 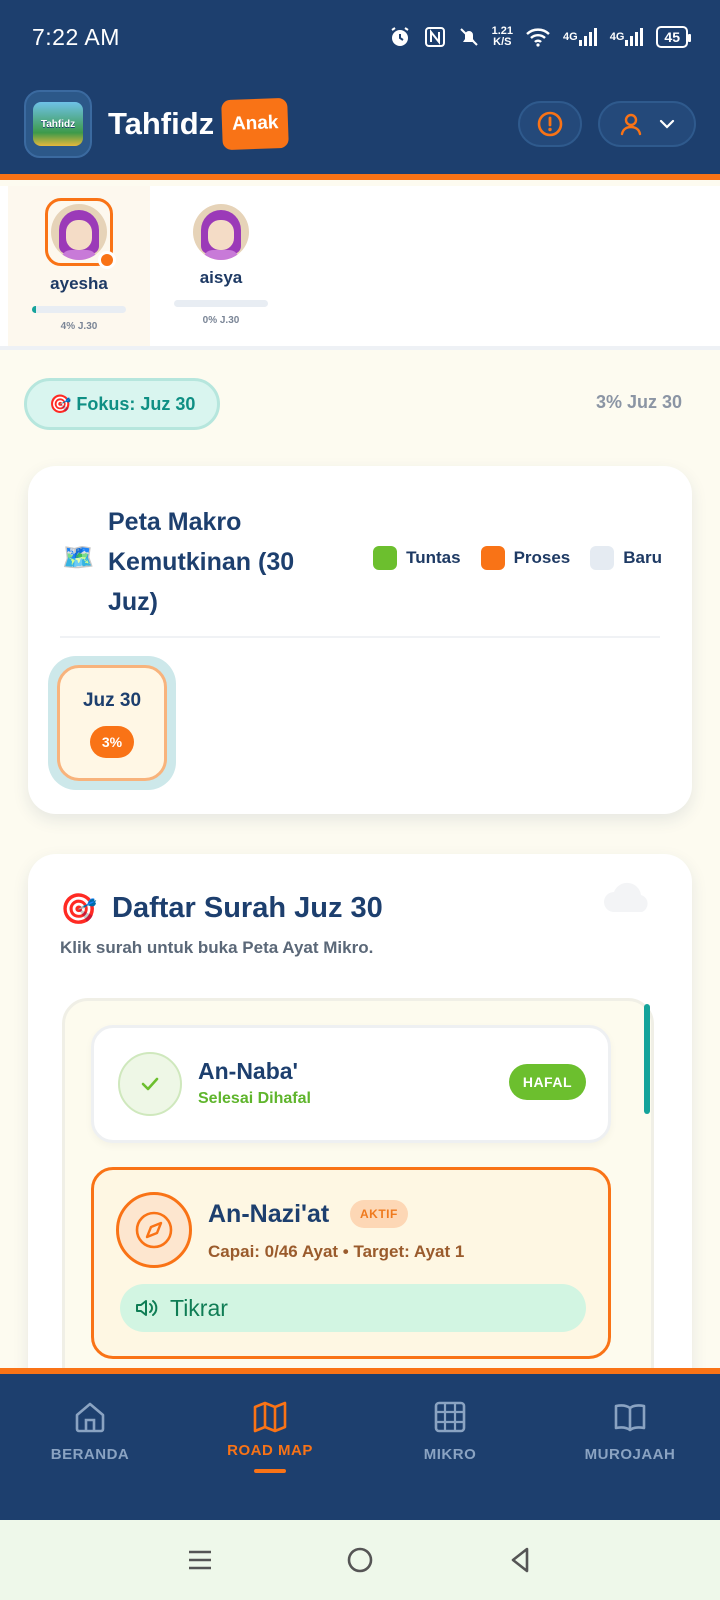 What do you see at coordinates (247, 908) in the screenshot?
I see `surah-list-title: Daftar Surah Juz 30` at bounding box center [247, 908].